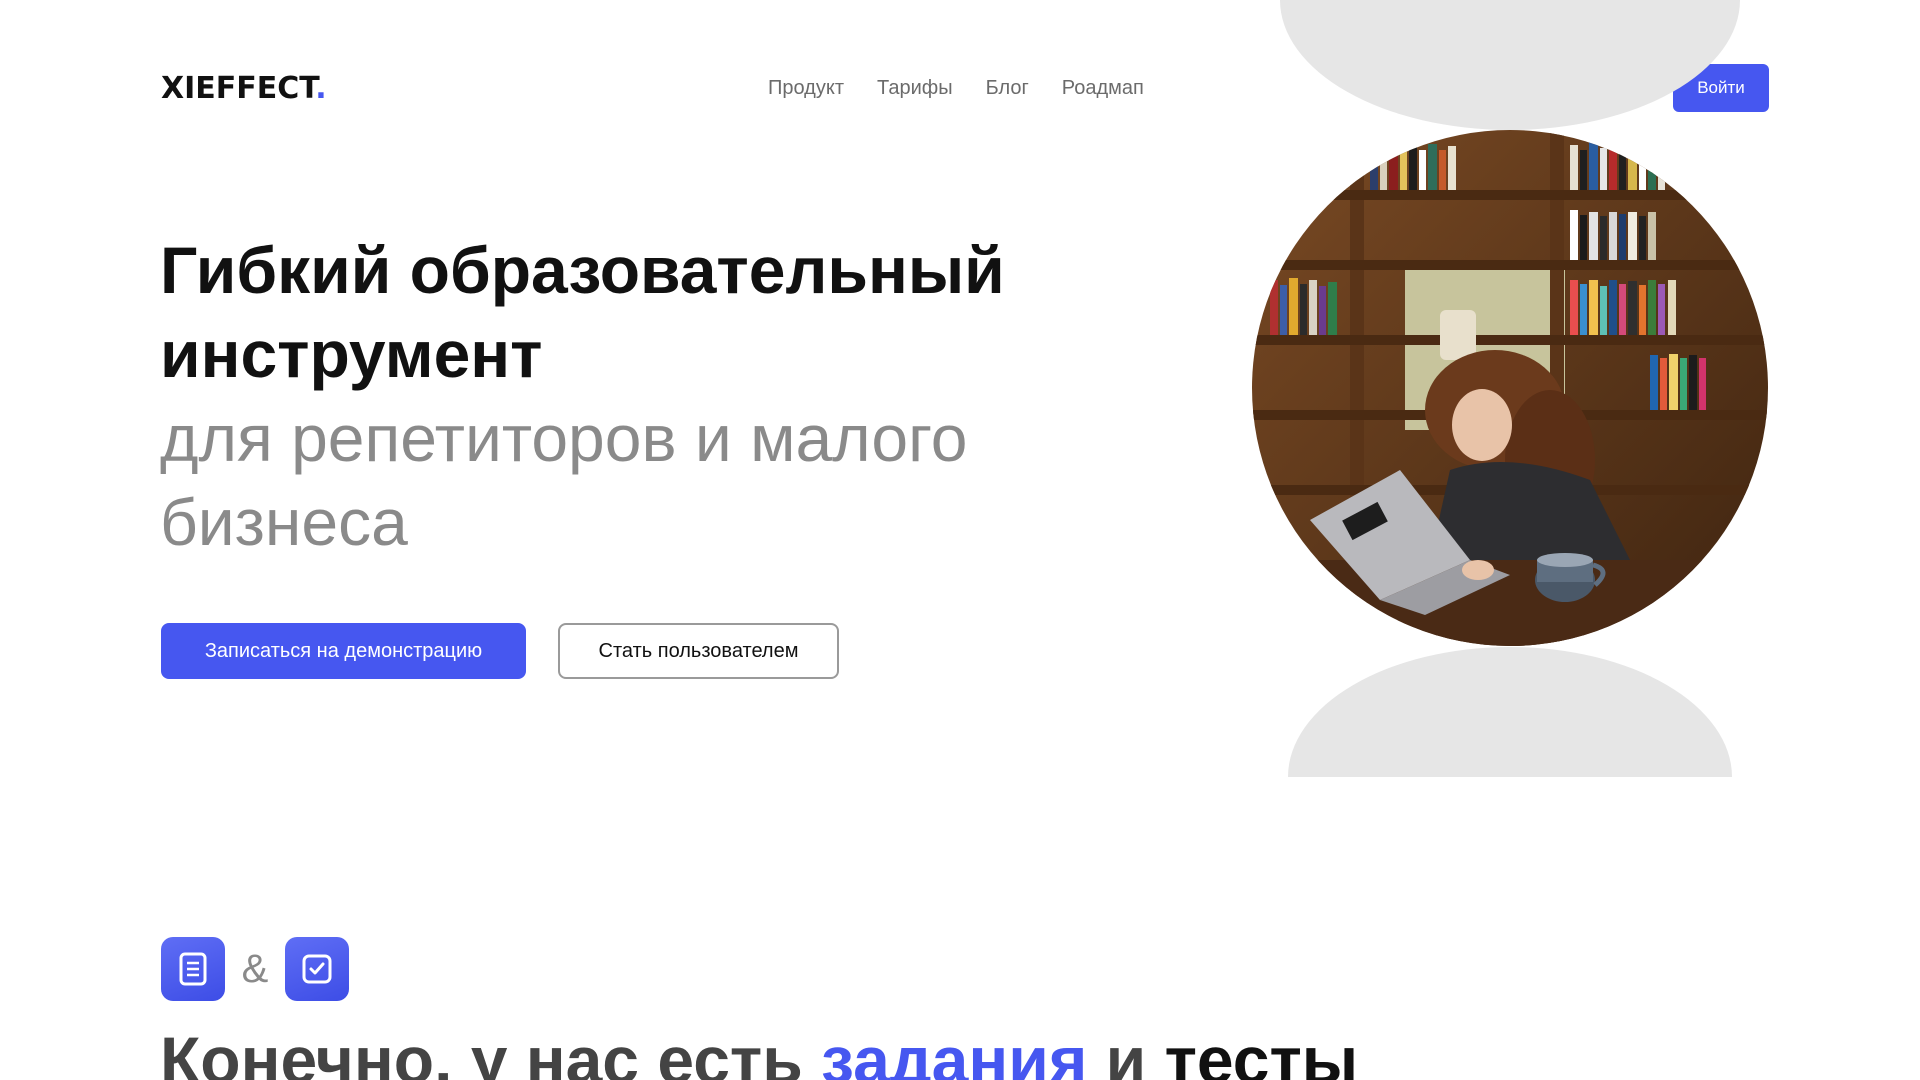 The image size is (1920, 1080). I want to click on nav-item-roadmap: Роадмап, so click(1103, 88).